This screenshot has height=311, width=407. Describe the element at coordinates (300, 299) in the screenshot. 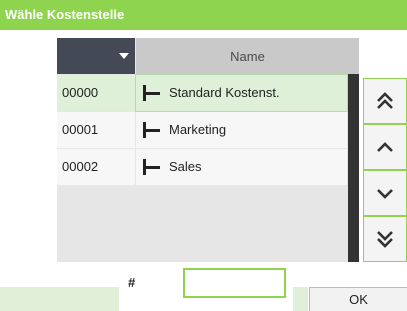

I see `footer-bar-right` at that location.